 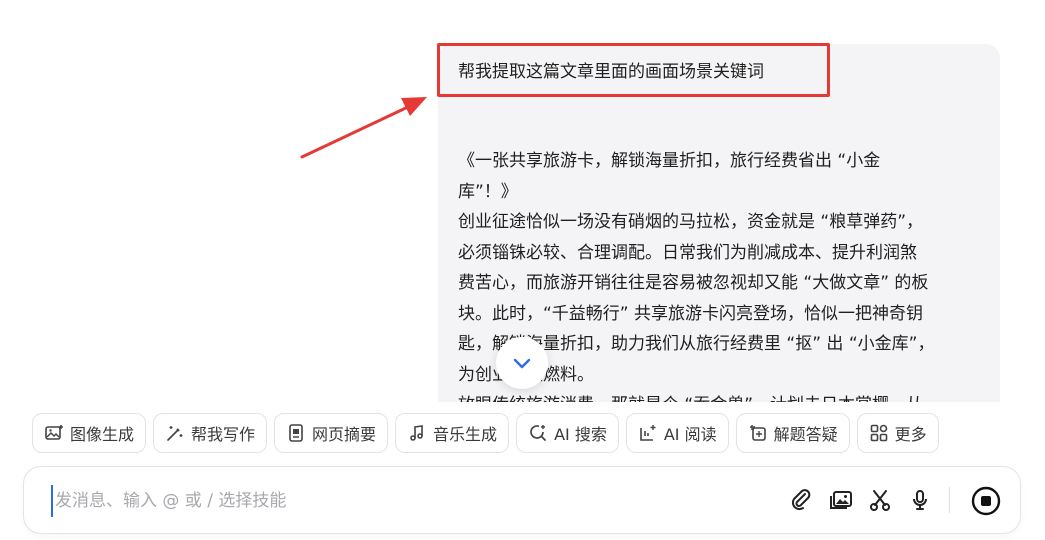 I want to click on stop-generation-button, so click(x=986, y=501).